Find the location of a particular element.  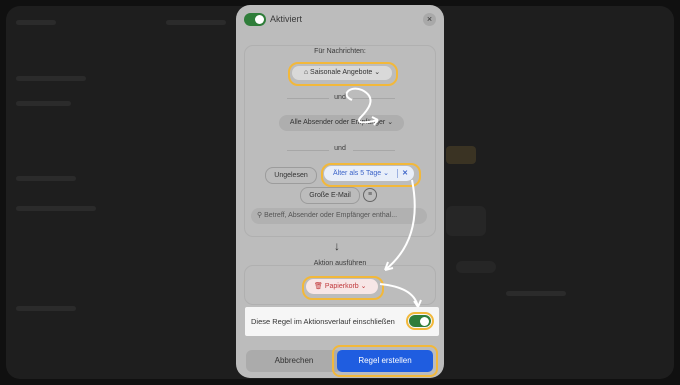

cancel-button: Abbrechen is located at coordinates (294, 361).